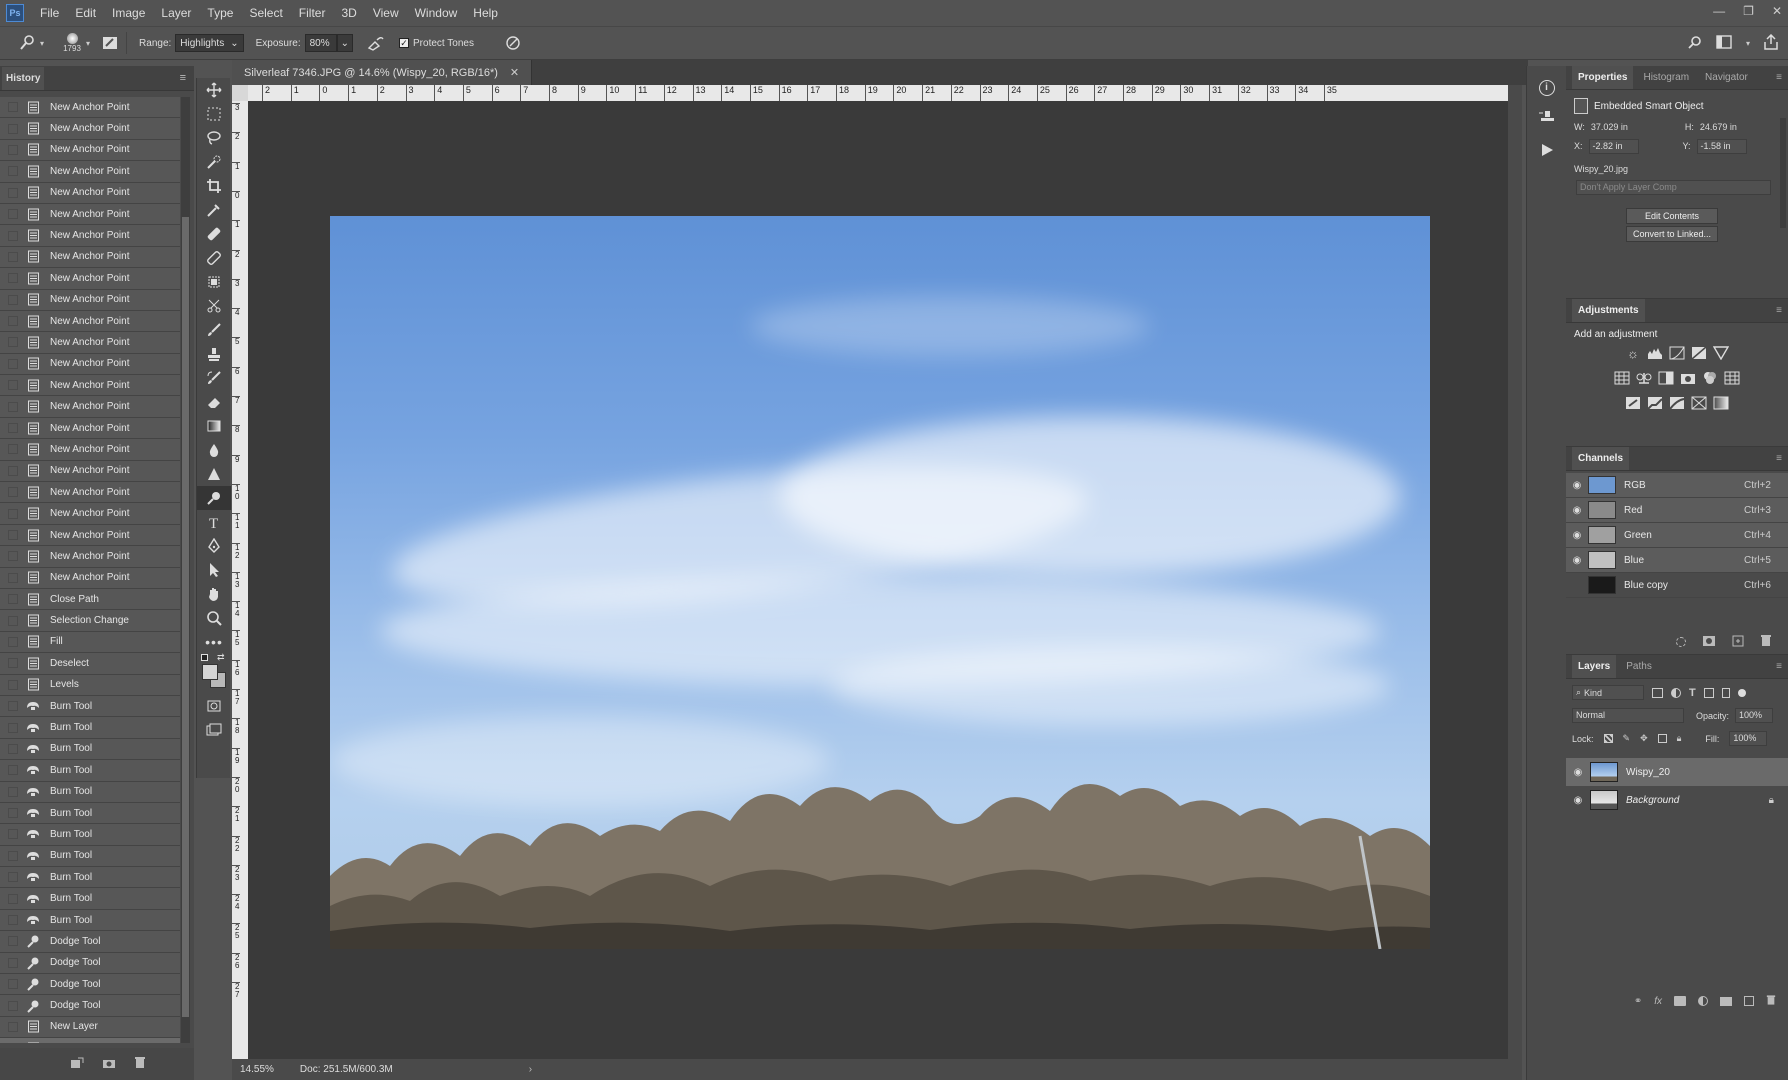 This screenshot has height=1080, width=1788. Describe the element at coordinates (1726, 1001) in the screenshot. I see `group-folder-icon` at that location.